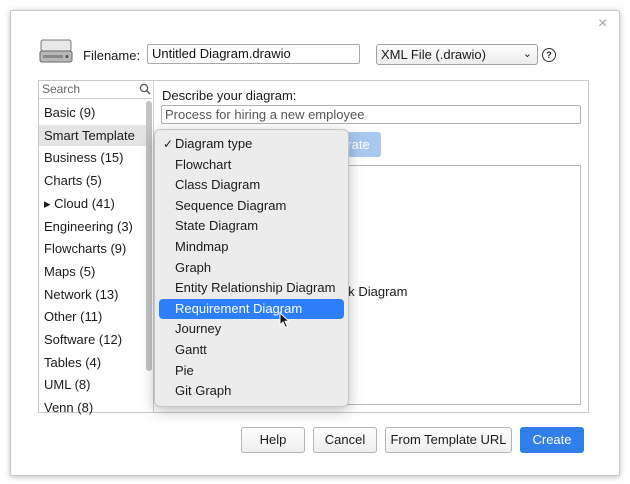 This screenshot has height=484, width=630. What do you see at coordinates (602, 24) in the screenshot?
I see `close-icon: ×` at bounding box center [602, 24].